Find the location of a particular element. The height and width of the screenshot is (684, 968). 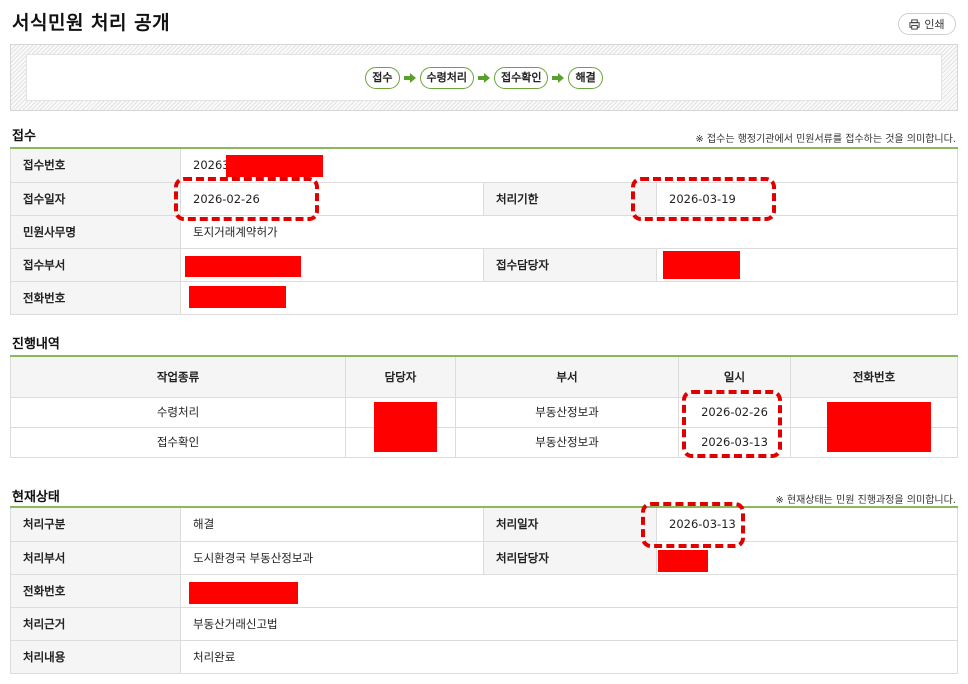

table-row: 접수확인 부동산정보과 2026-03-13 is located at coordinates (484, 442).